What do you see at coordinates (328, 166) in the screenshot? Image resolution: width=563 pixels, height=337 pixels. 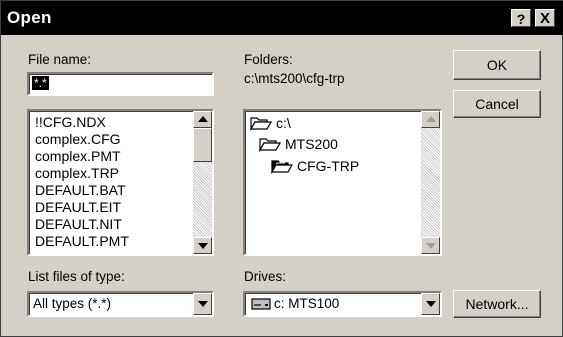 I see `folder-name: CFG-TRP` at bounding box center [328, 166].